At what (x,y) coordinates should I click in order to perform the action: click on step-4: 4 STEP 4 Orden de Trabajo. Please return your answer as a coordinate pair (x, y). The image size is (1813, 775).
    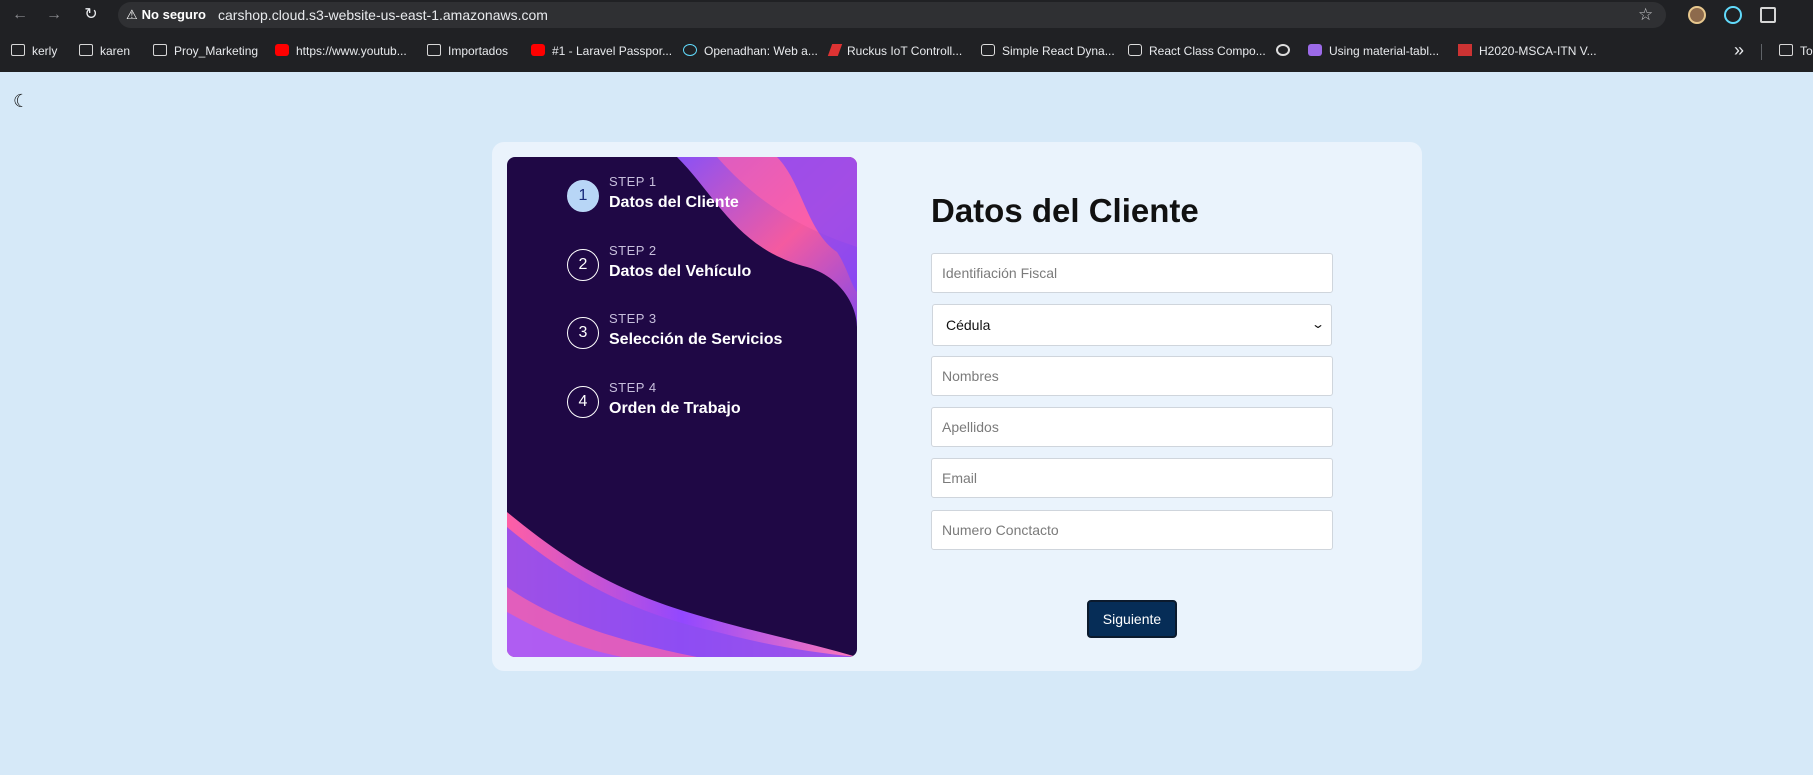
    Looking at the image, I should click on (707, 408).